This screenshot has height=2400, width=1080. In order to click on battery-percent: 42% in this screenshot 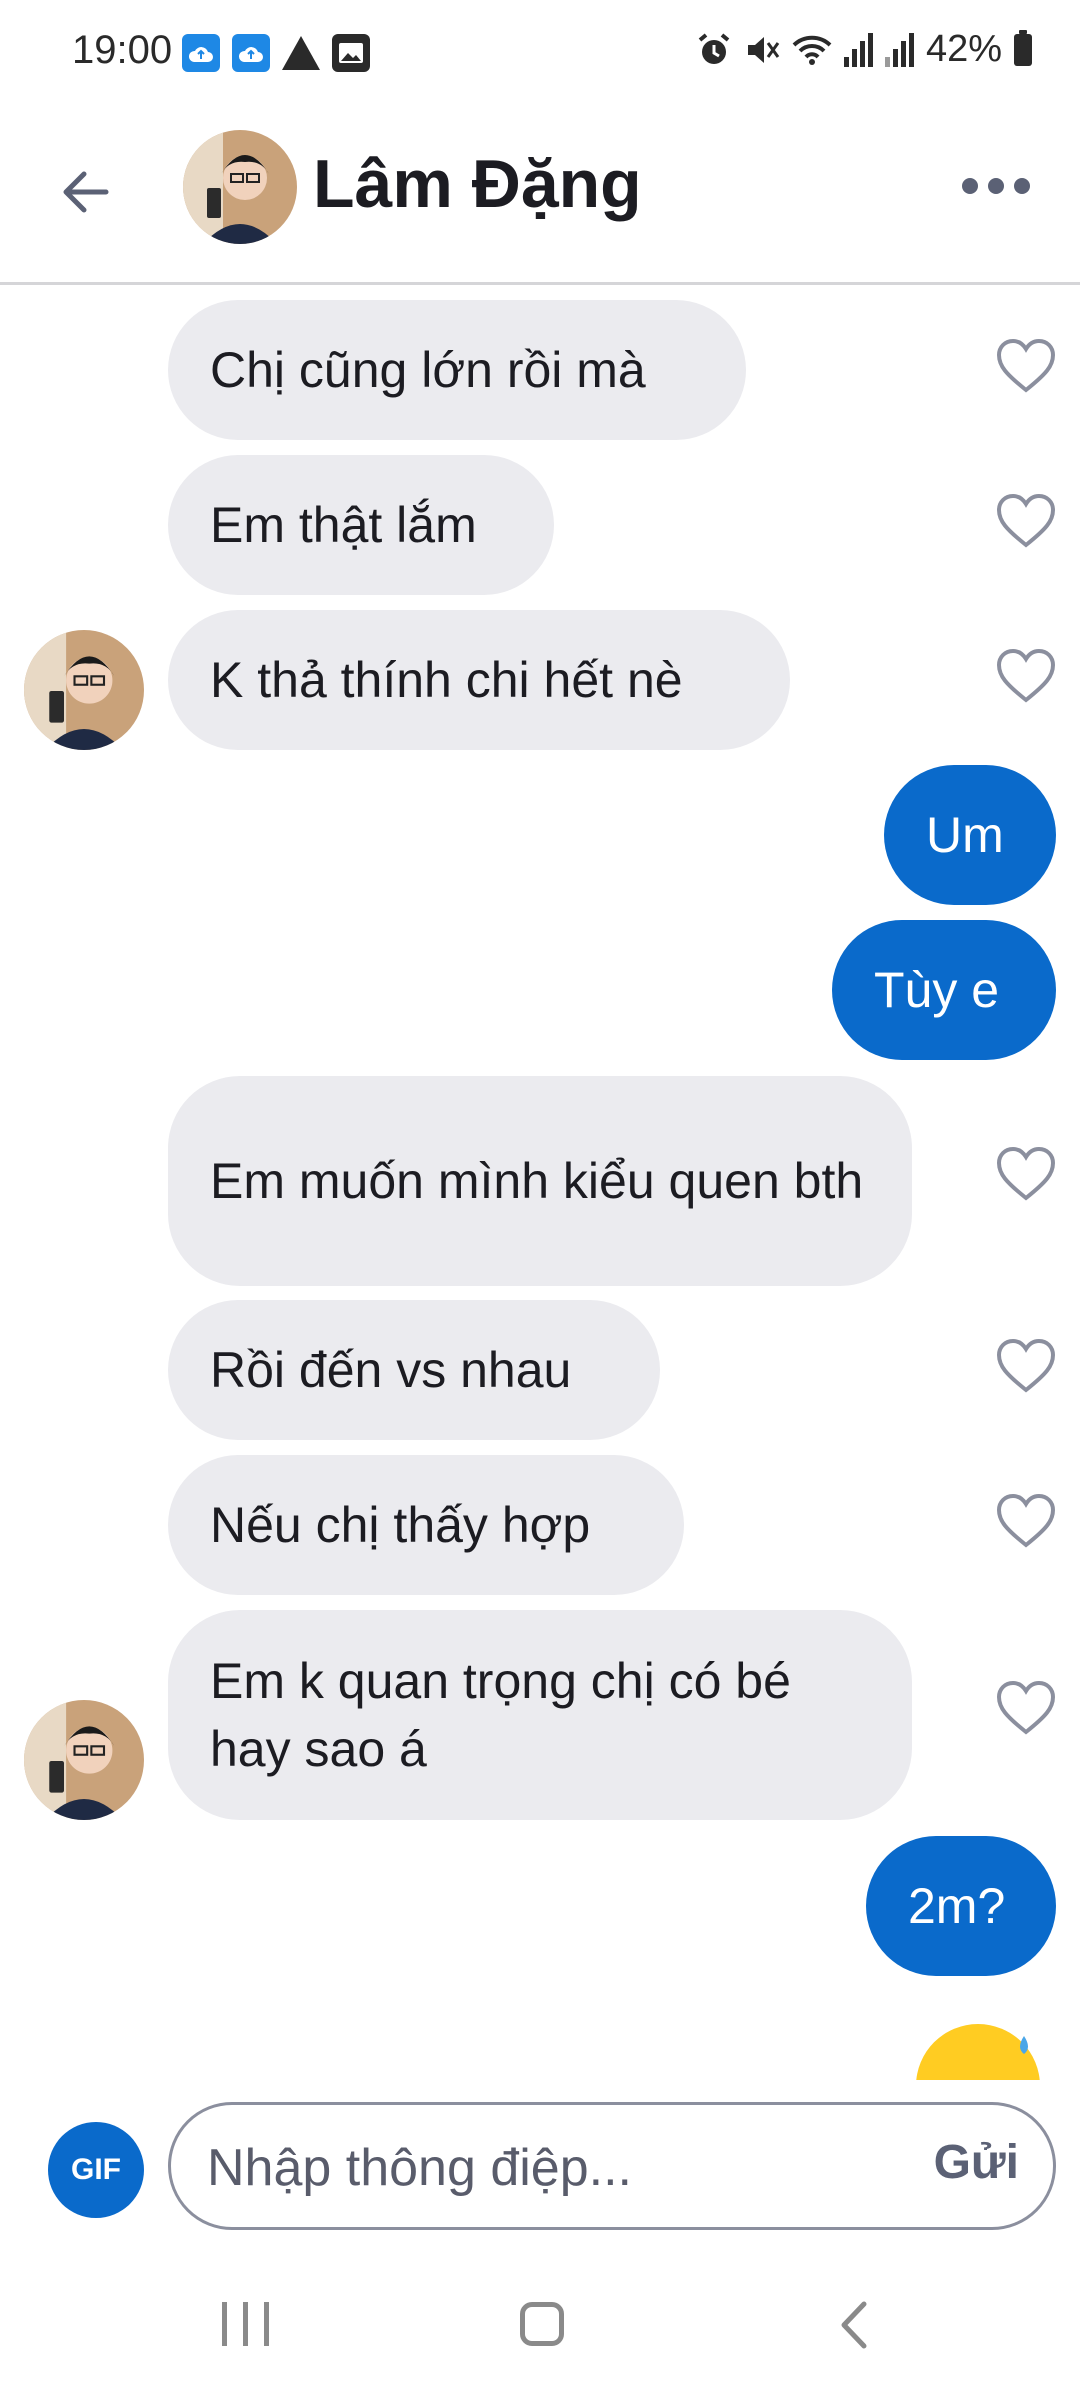, I will do `click(963, 49)`.